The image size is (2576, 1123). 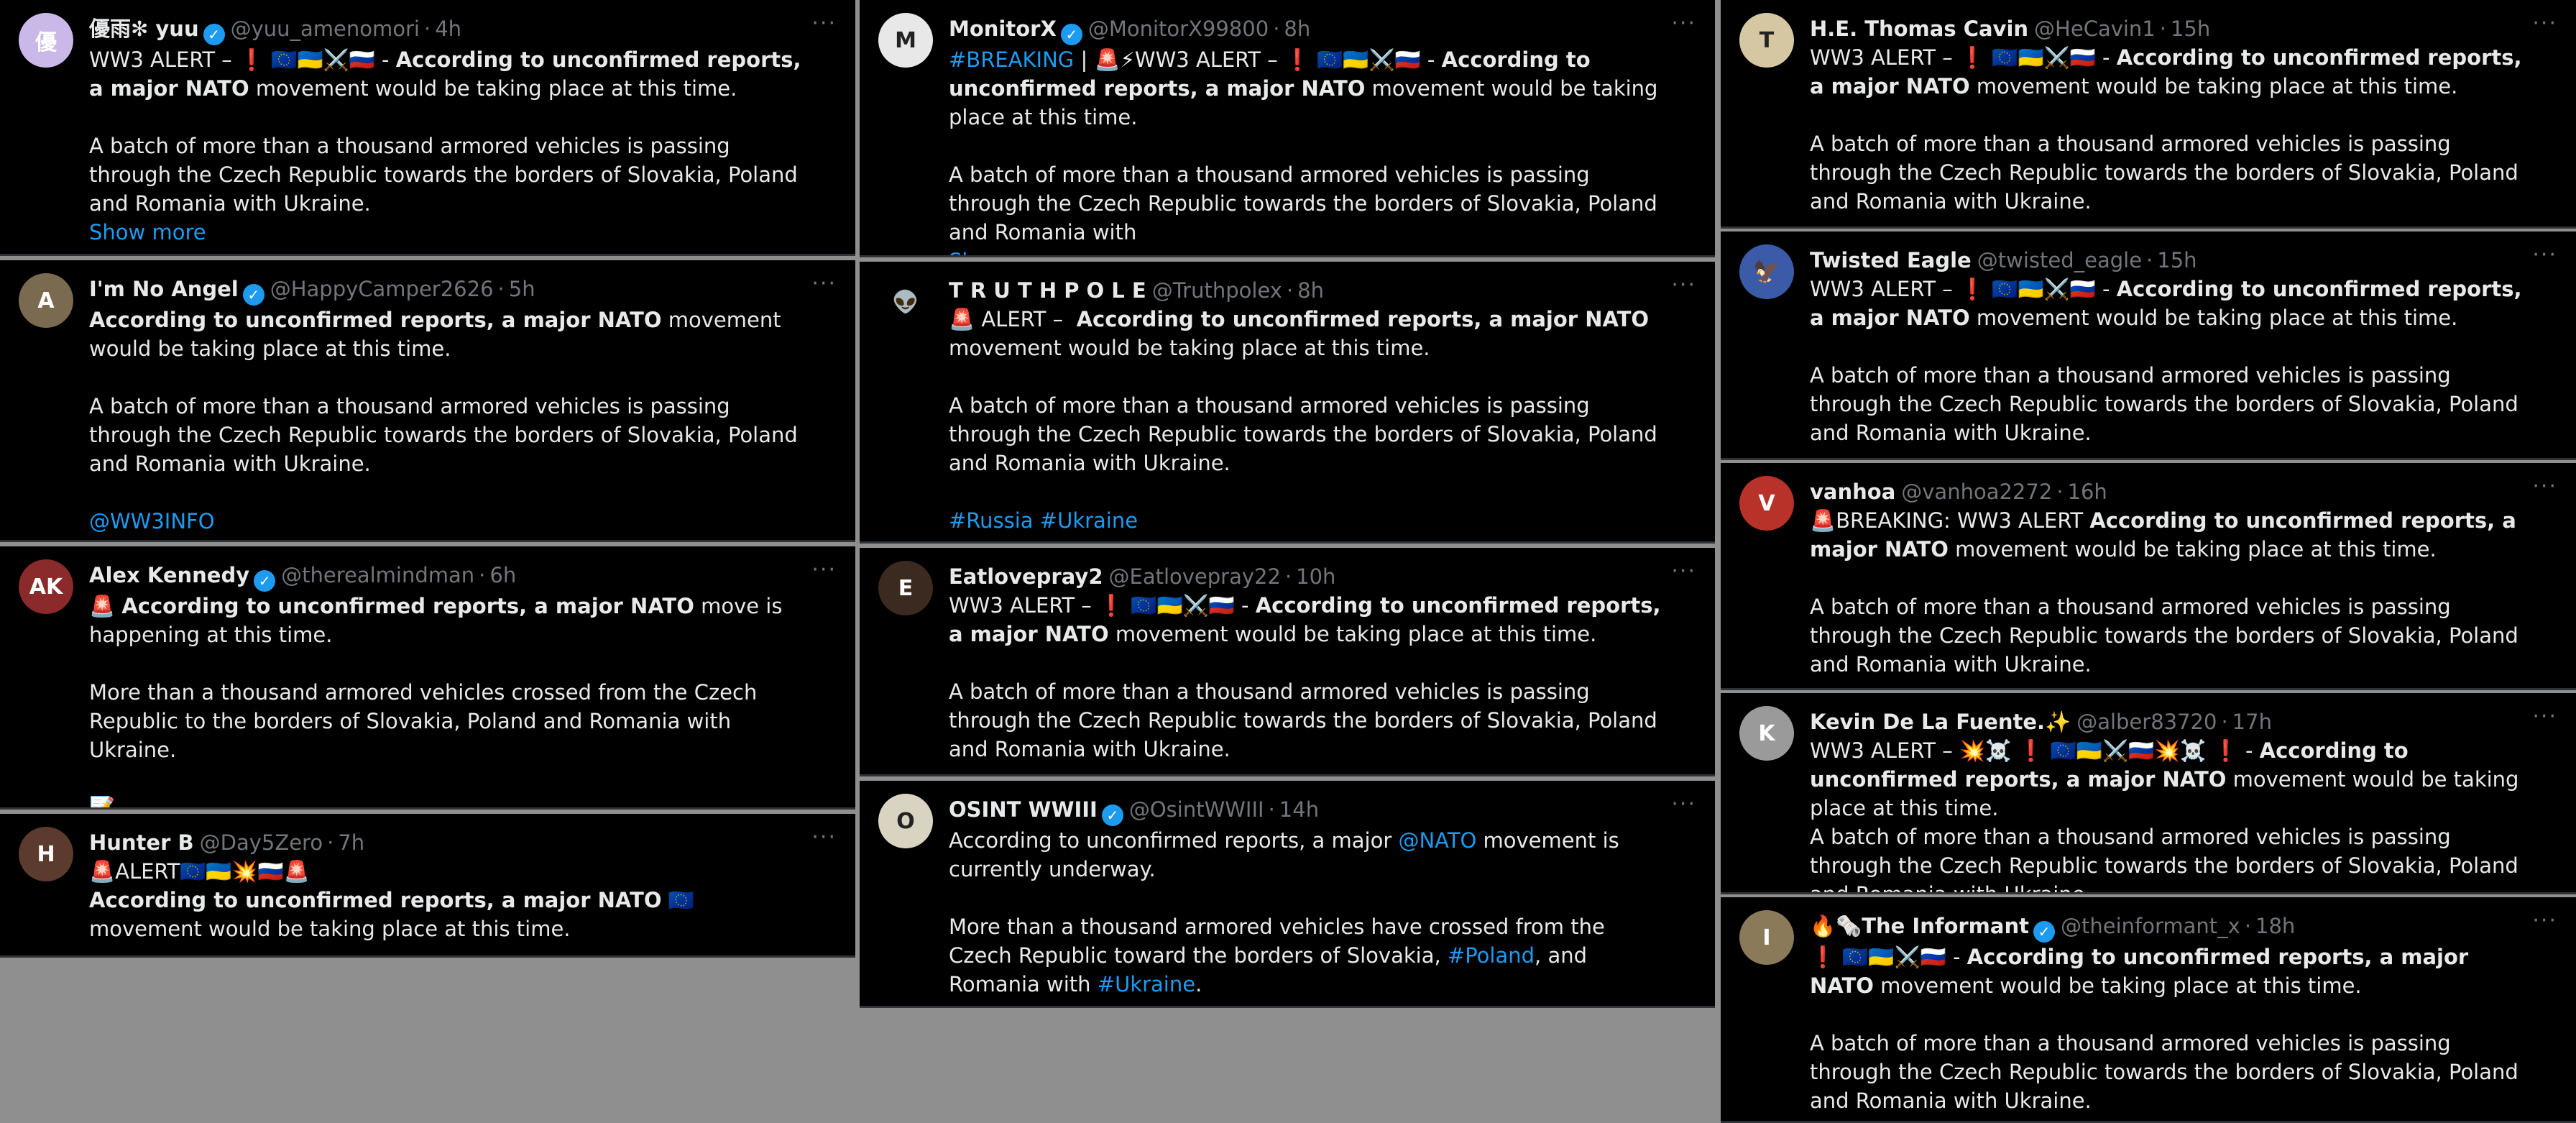 What do you see at coordinates (1888, 957) in the screenshot?
I see `text-segment: ❗ 🇪🇺🇺🇦⚔️🇷🇺 -` at bounding box center [1888, 957].